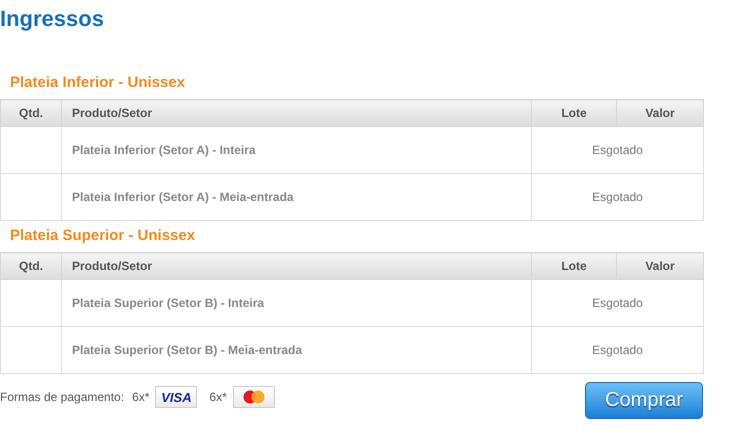 Image resolution: width=743 pixels, height=441 pixels. I want to click on mastercard-logo, so click(253, 397).